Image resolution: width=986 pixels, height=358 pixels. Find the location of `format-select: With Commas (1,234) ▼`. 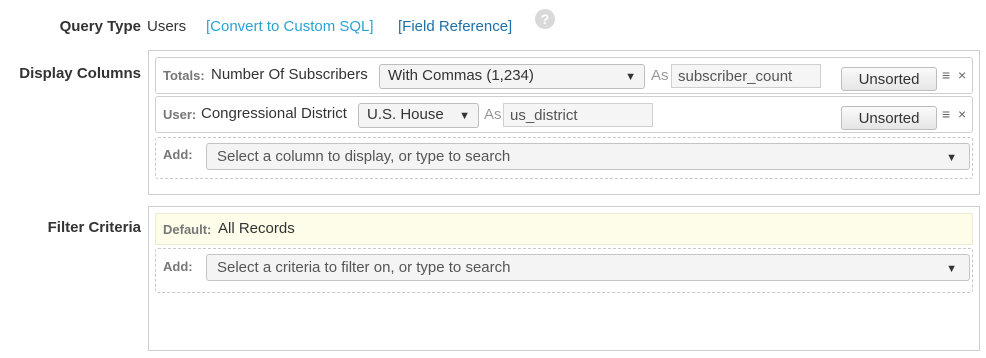

format-select: With Commas (1,234) ▼ is located at coordinates (512, 76).